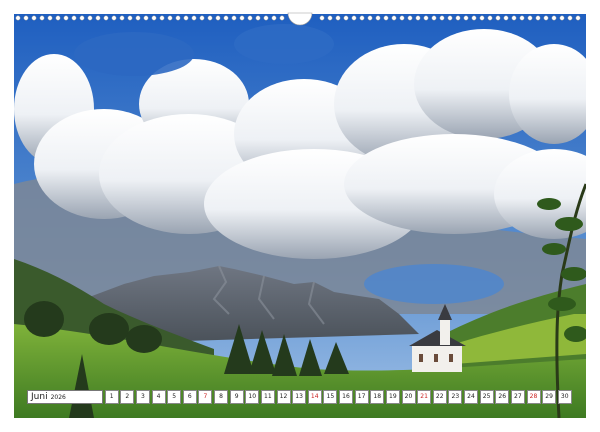  I want to click on day-cell: 8, so click(221, 397).